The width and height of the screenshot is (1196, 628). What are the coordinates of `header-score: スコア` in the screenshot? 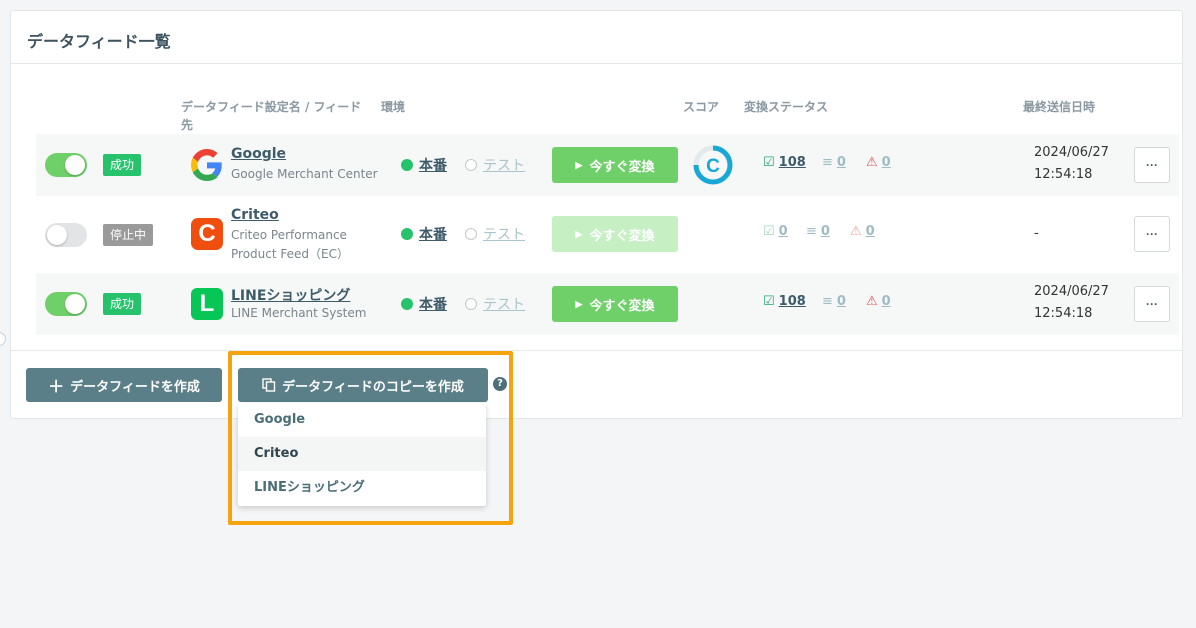 It's located at (701, 107).